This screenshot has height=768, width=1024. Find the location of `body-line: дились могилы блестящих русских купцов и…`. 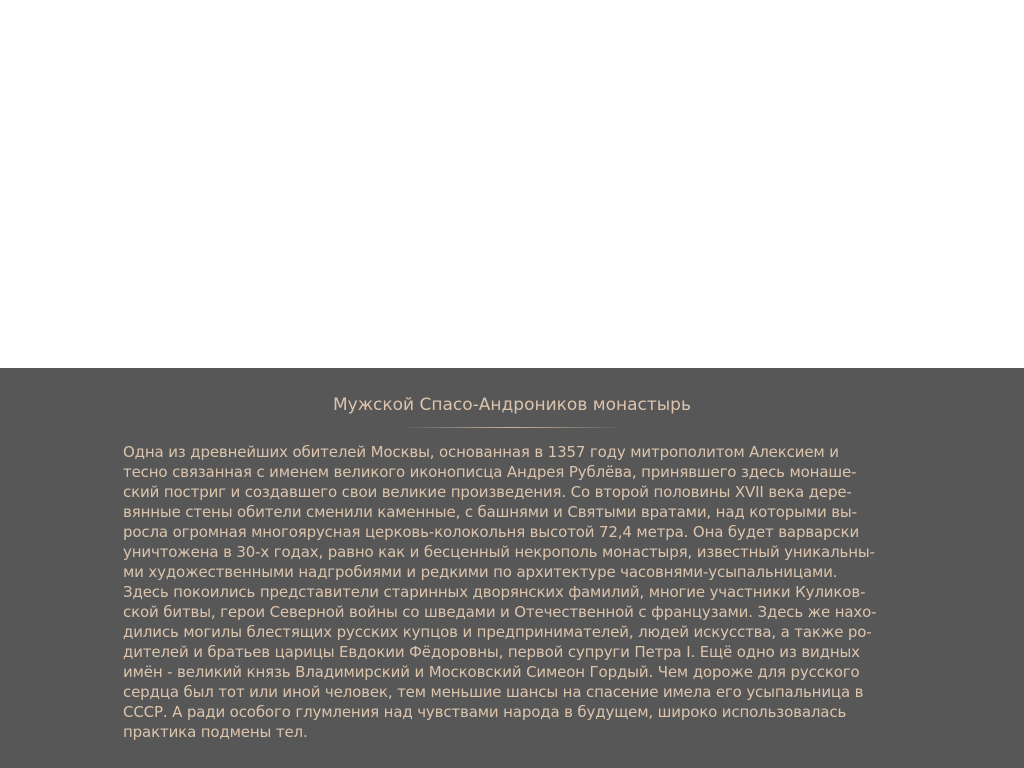

body-line: дились могилы блестящих русских купцов и… is located at coordinates (497, 632).